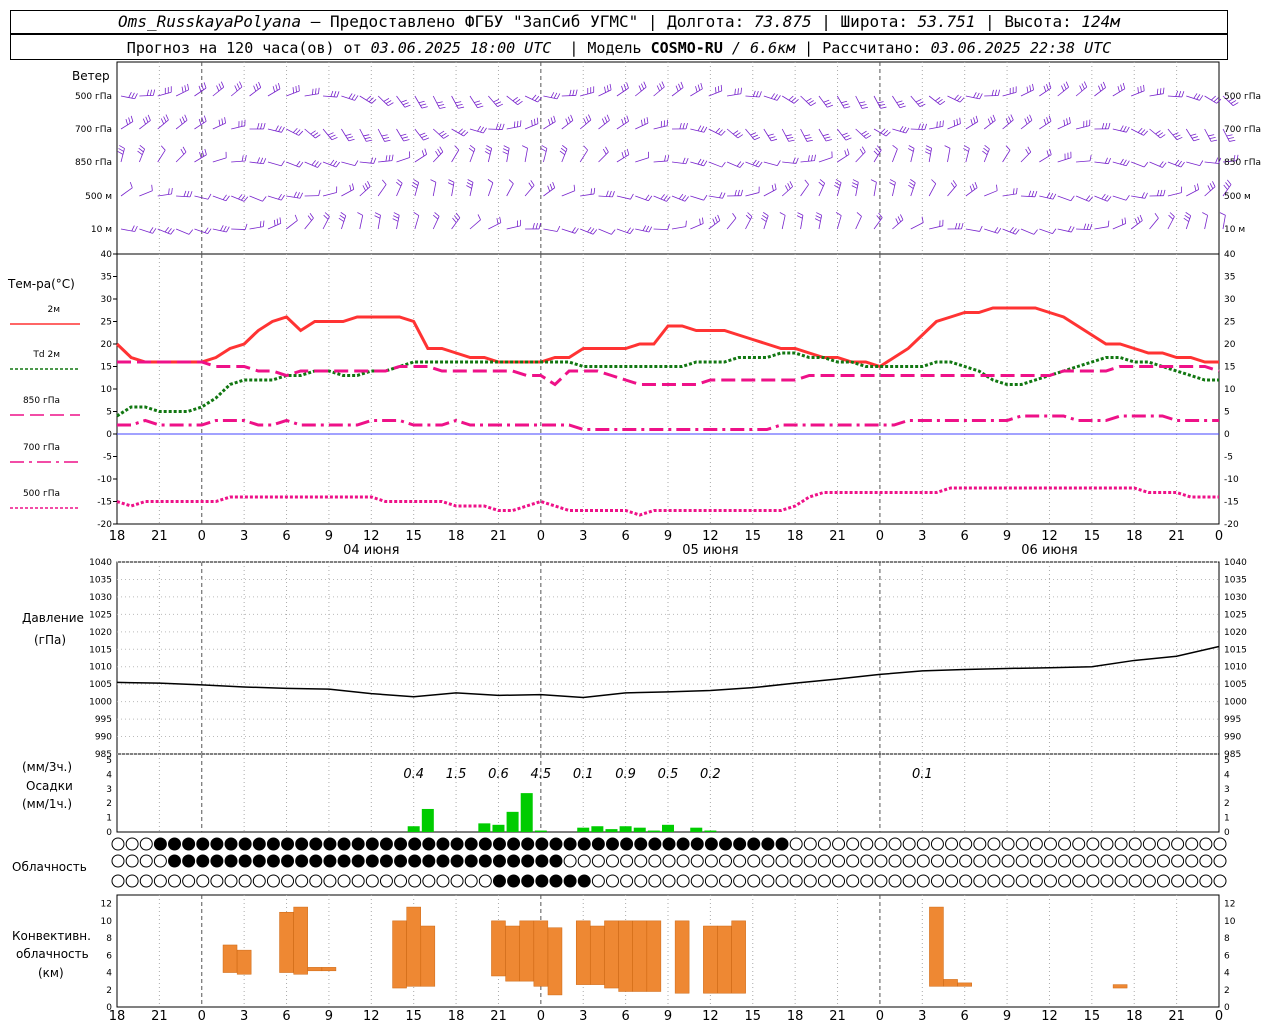  I want to click on time-tick-label: 6, so click(965, 536).